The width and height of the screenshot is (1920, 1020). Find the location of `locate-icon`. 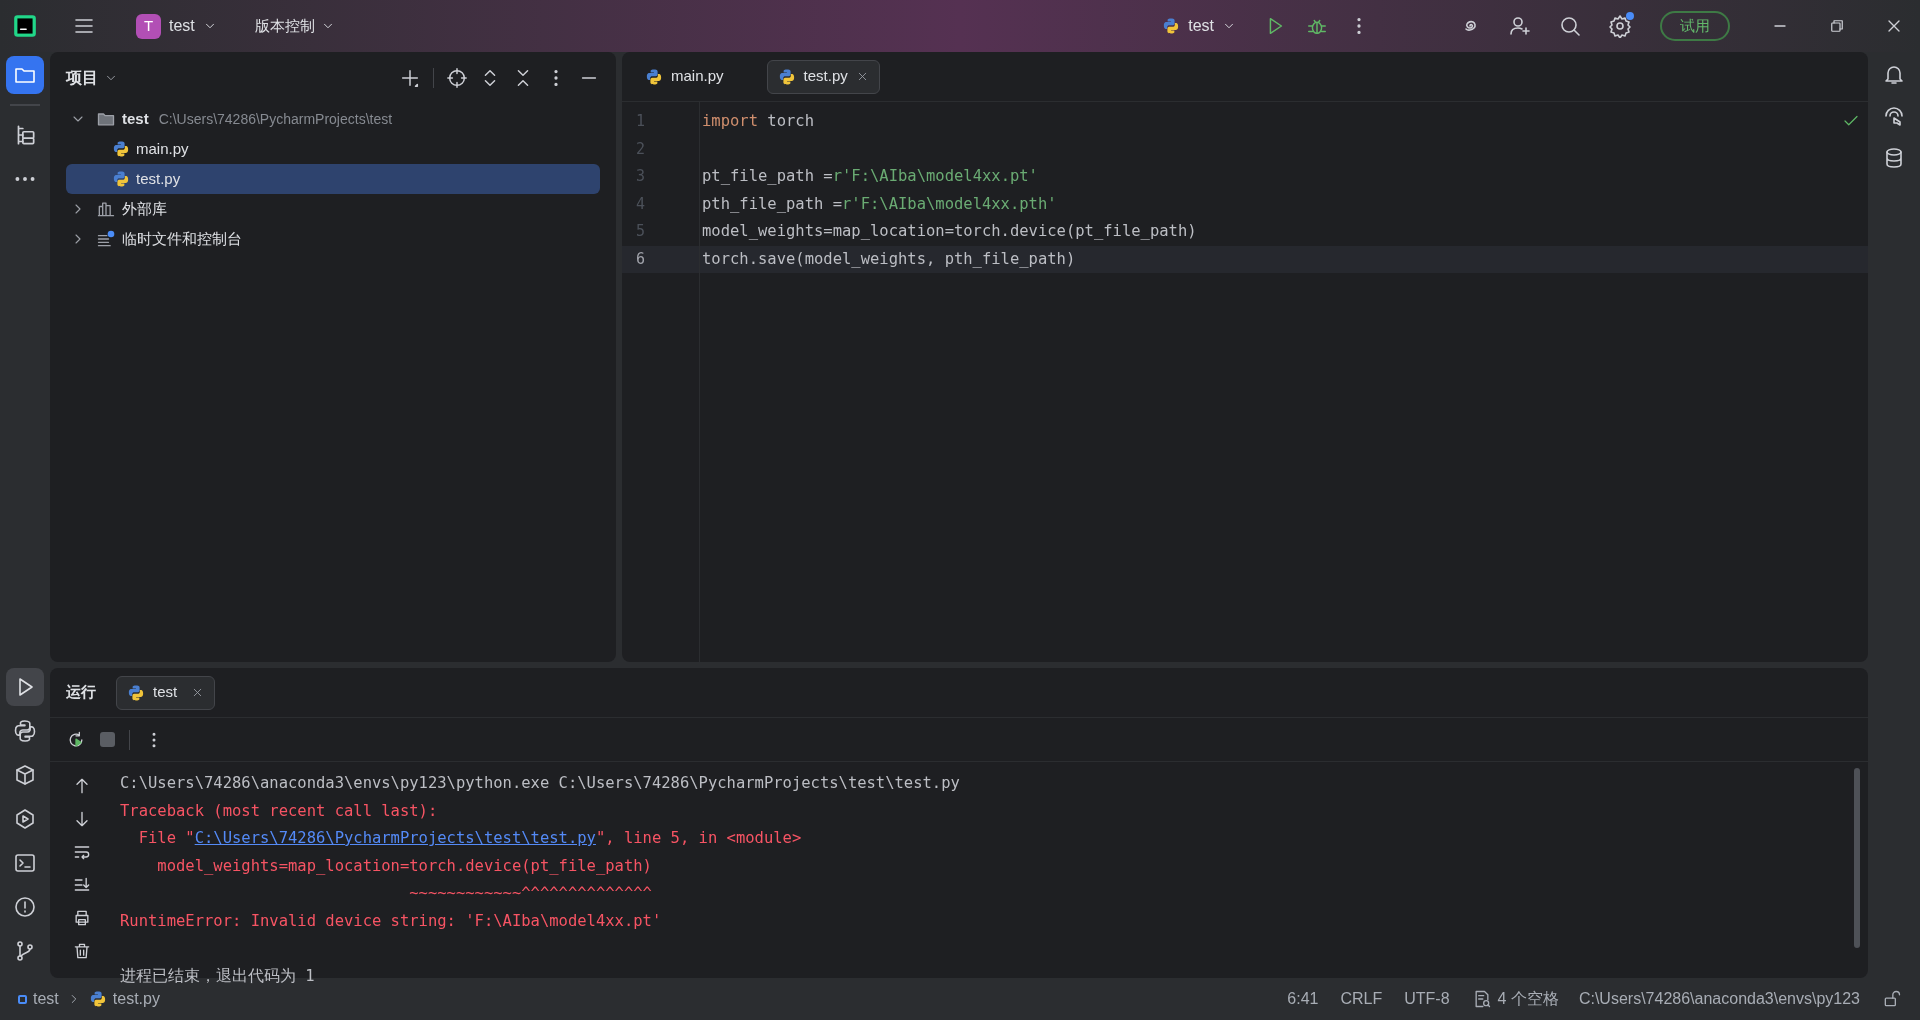

locate-icon is located at coordinates (457, 78).